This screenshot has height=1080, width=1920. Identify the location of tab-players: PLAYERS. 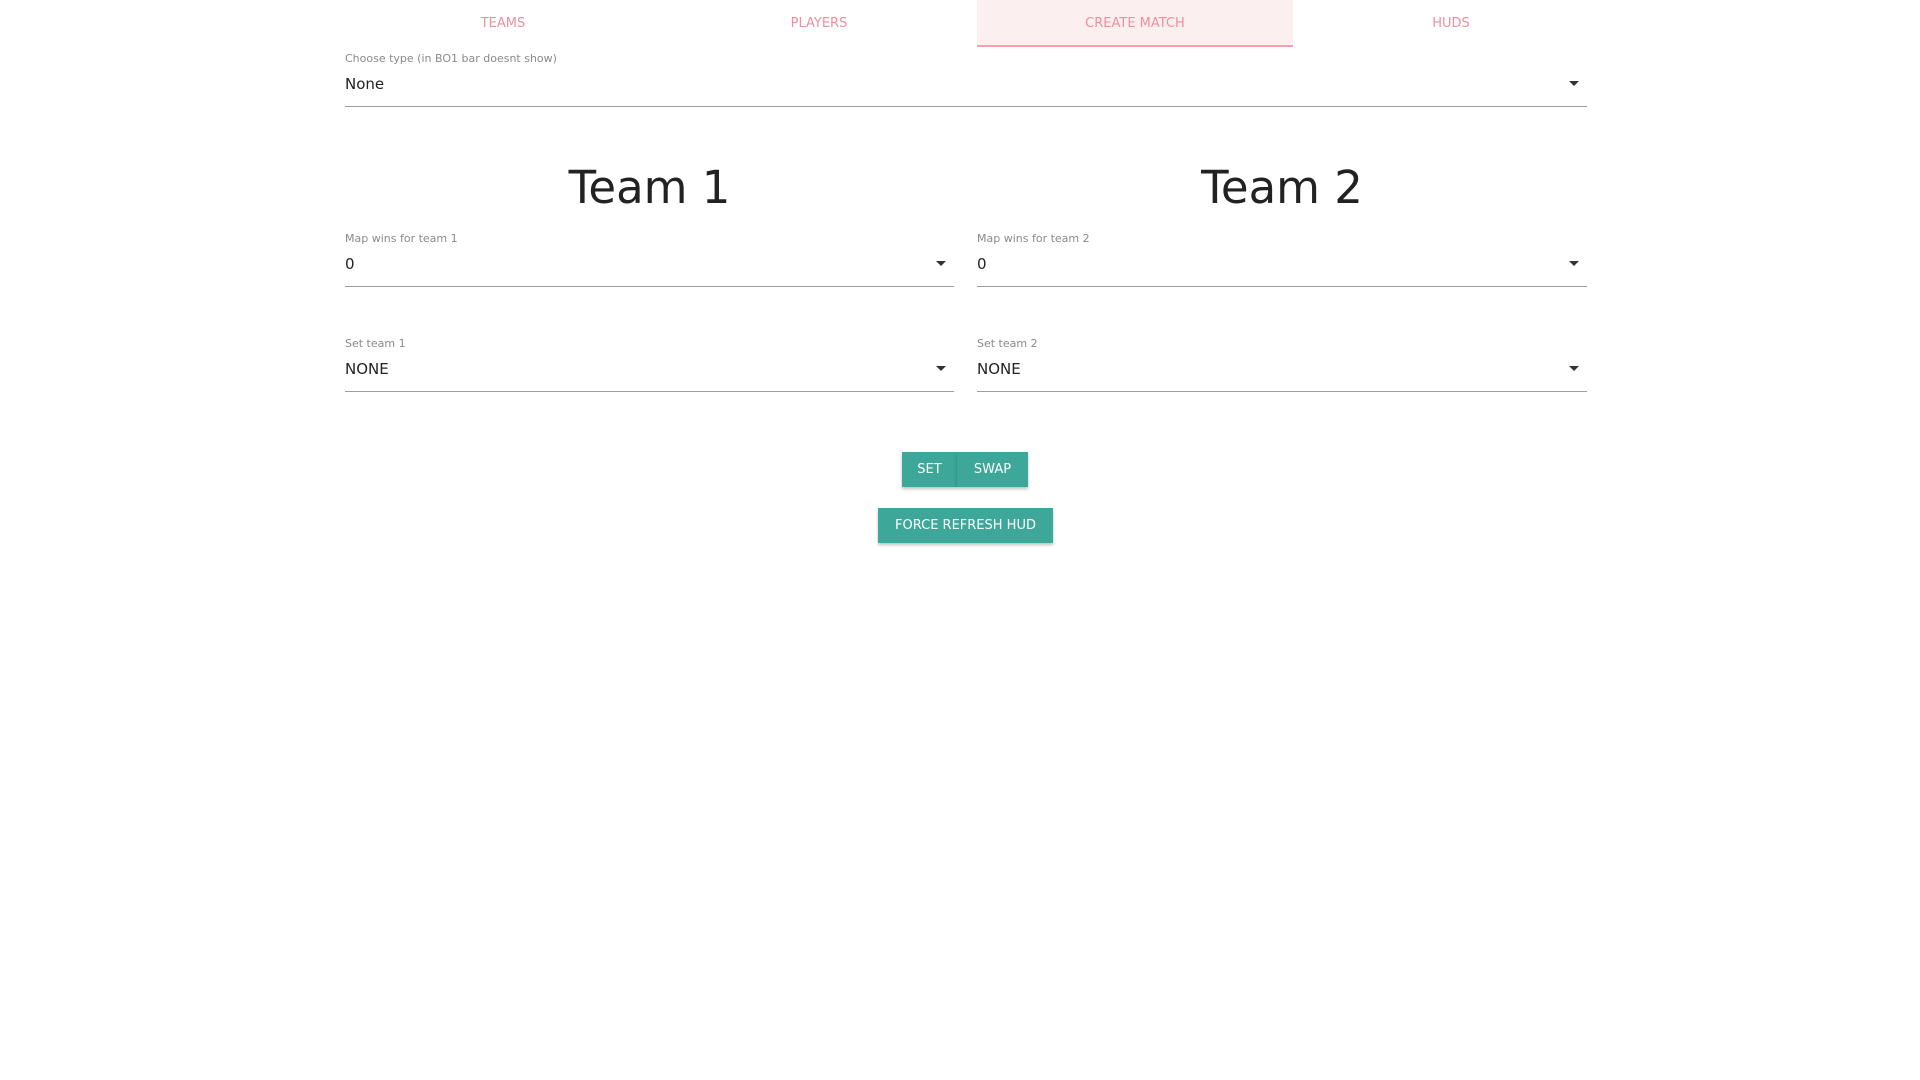
(819, 23).